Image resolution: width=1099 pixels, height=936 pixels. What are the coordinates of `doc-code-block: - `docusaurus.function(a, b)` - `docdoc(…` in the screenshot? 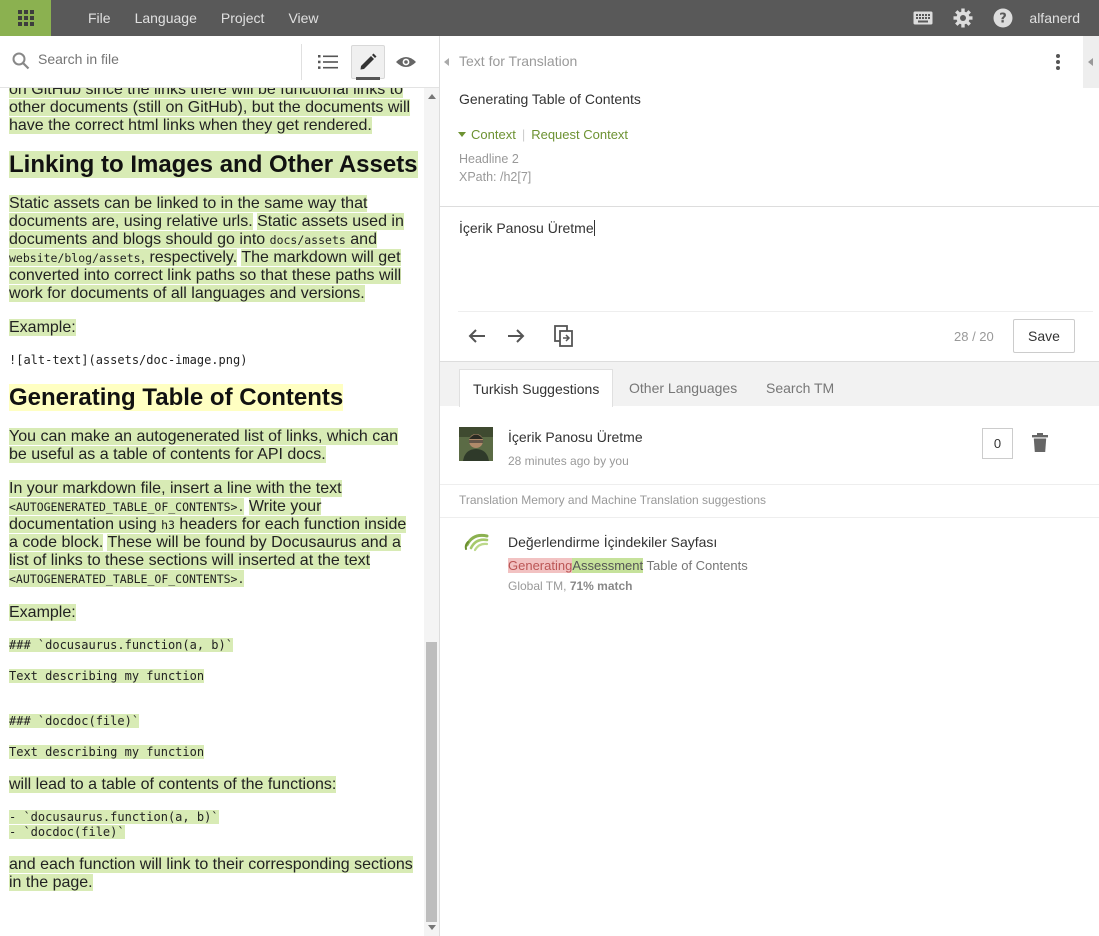 It's located at (216, 825).